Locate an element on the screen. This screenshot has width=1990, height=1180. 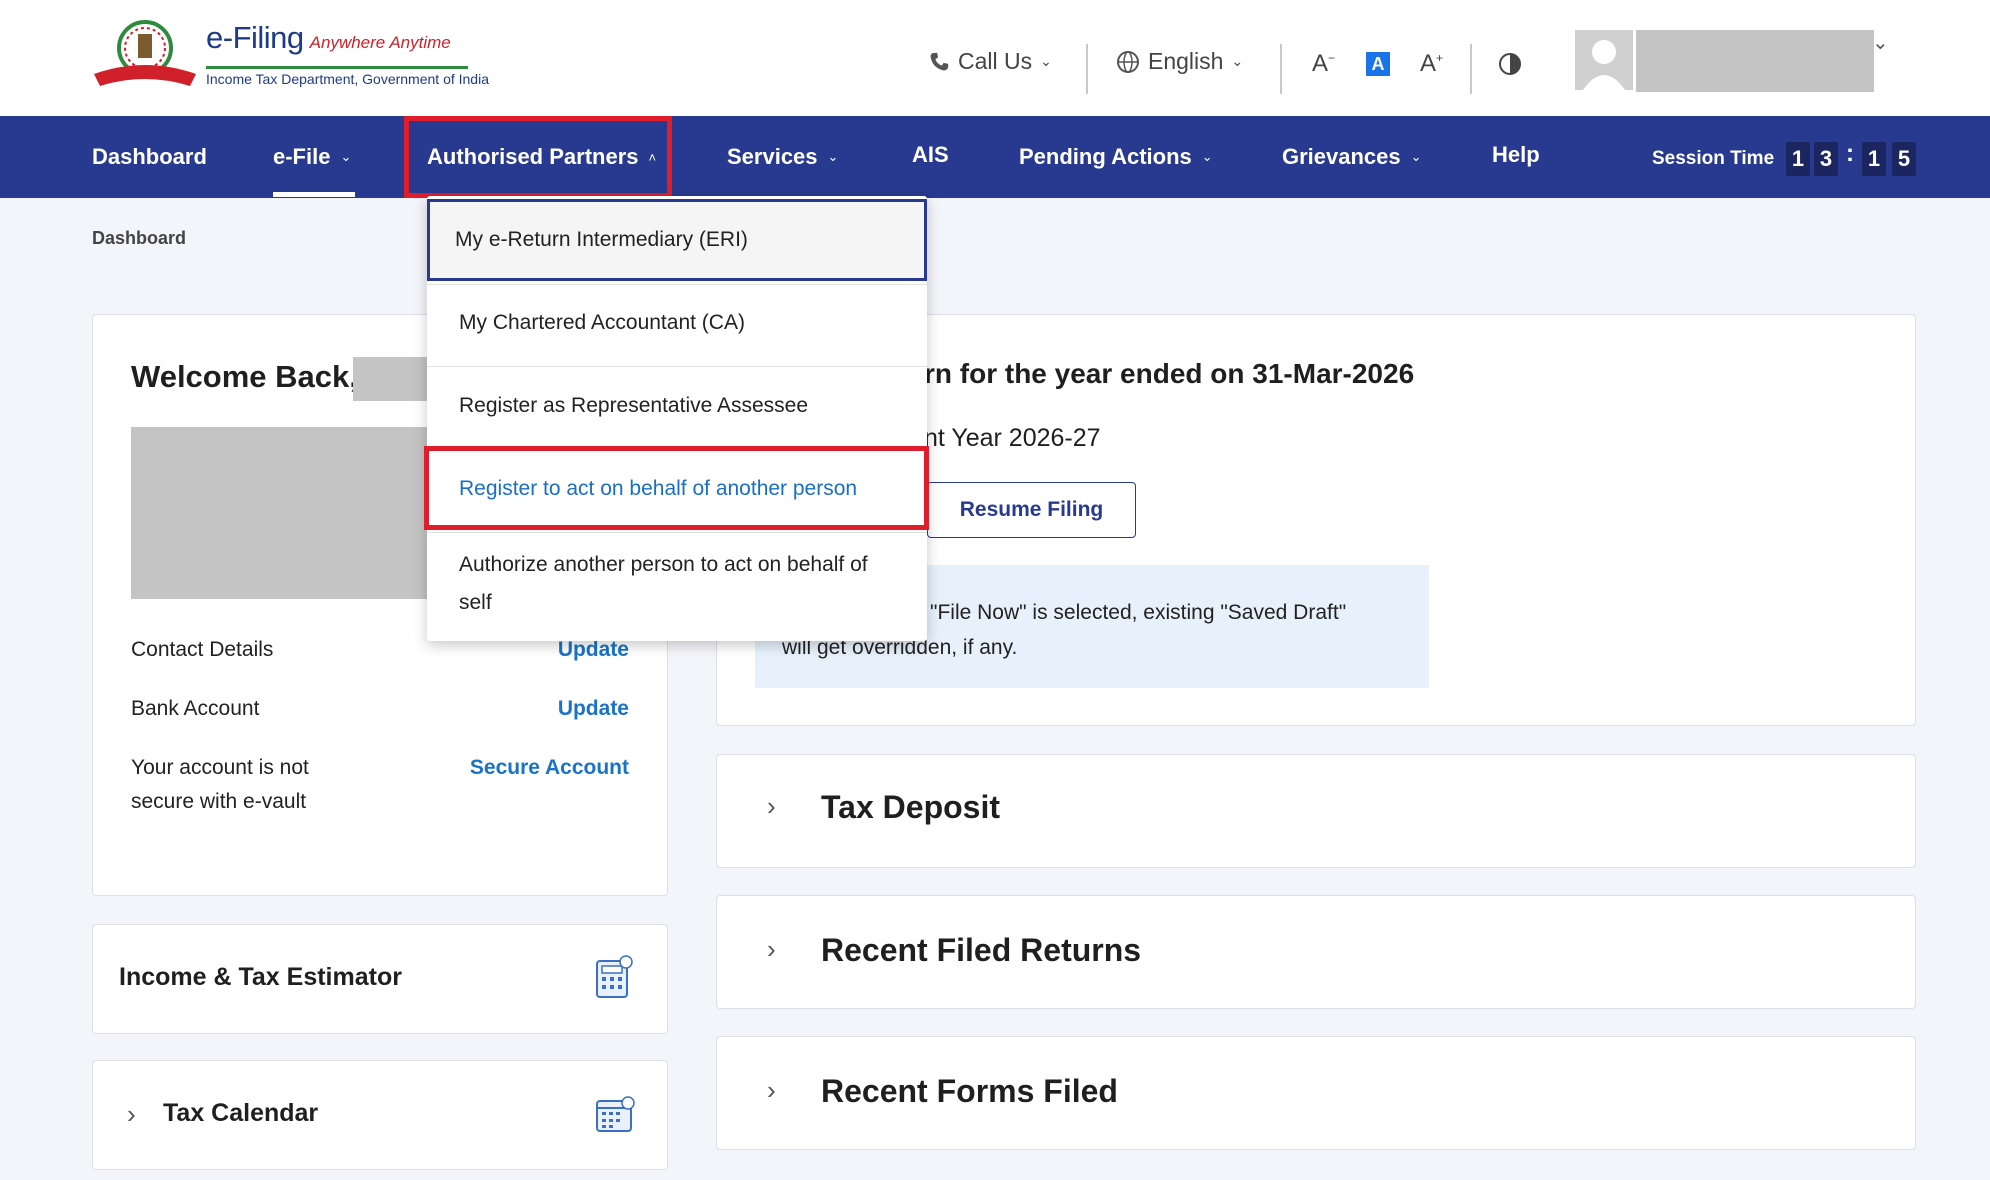
nav-pending-actions-label: Pending Actions is located at coordinates (1105, 156).